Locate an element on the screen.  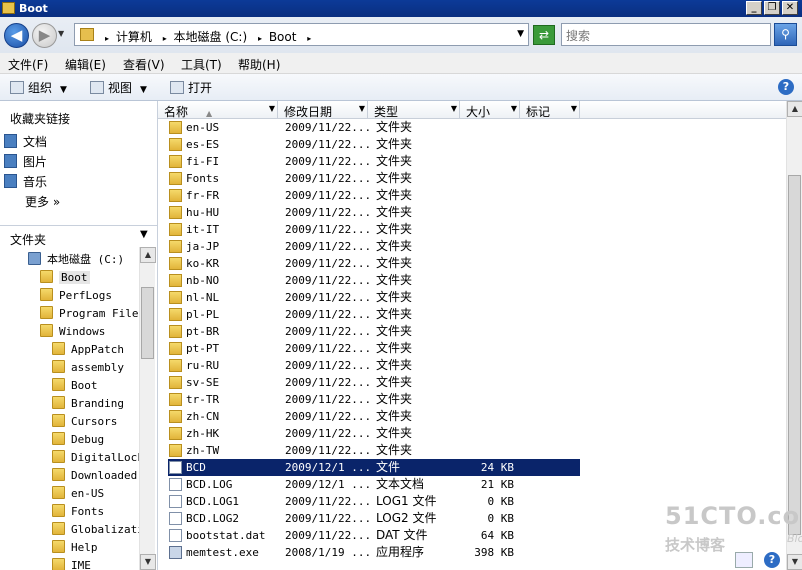
help-button: ? is located at coordinates (786, 87).